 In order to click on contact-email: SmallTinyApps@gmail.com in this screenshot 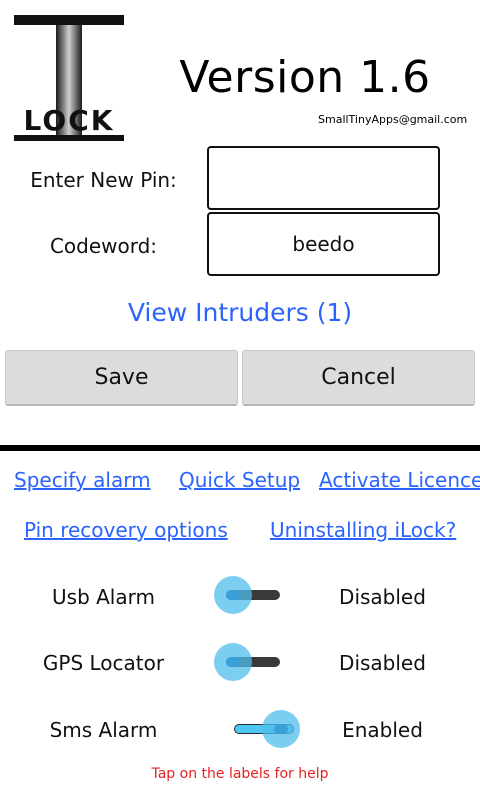, I will do `click(393, 119)`.